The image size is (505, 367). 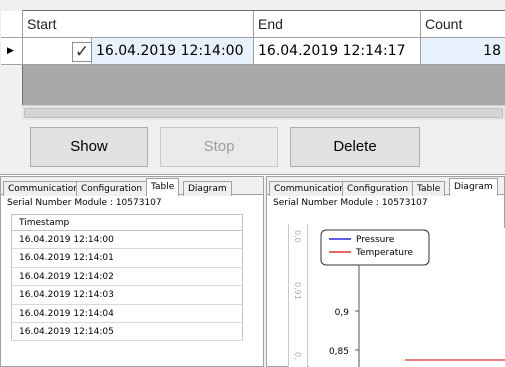 I want to click on table-row: 16.04.2019 12:14:01, so click(x=127, y=258).